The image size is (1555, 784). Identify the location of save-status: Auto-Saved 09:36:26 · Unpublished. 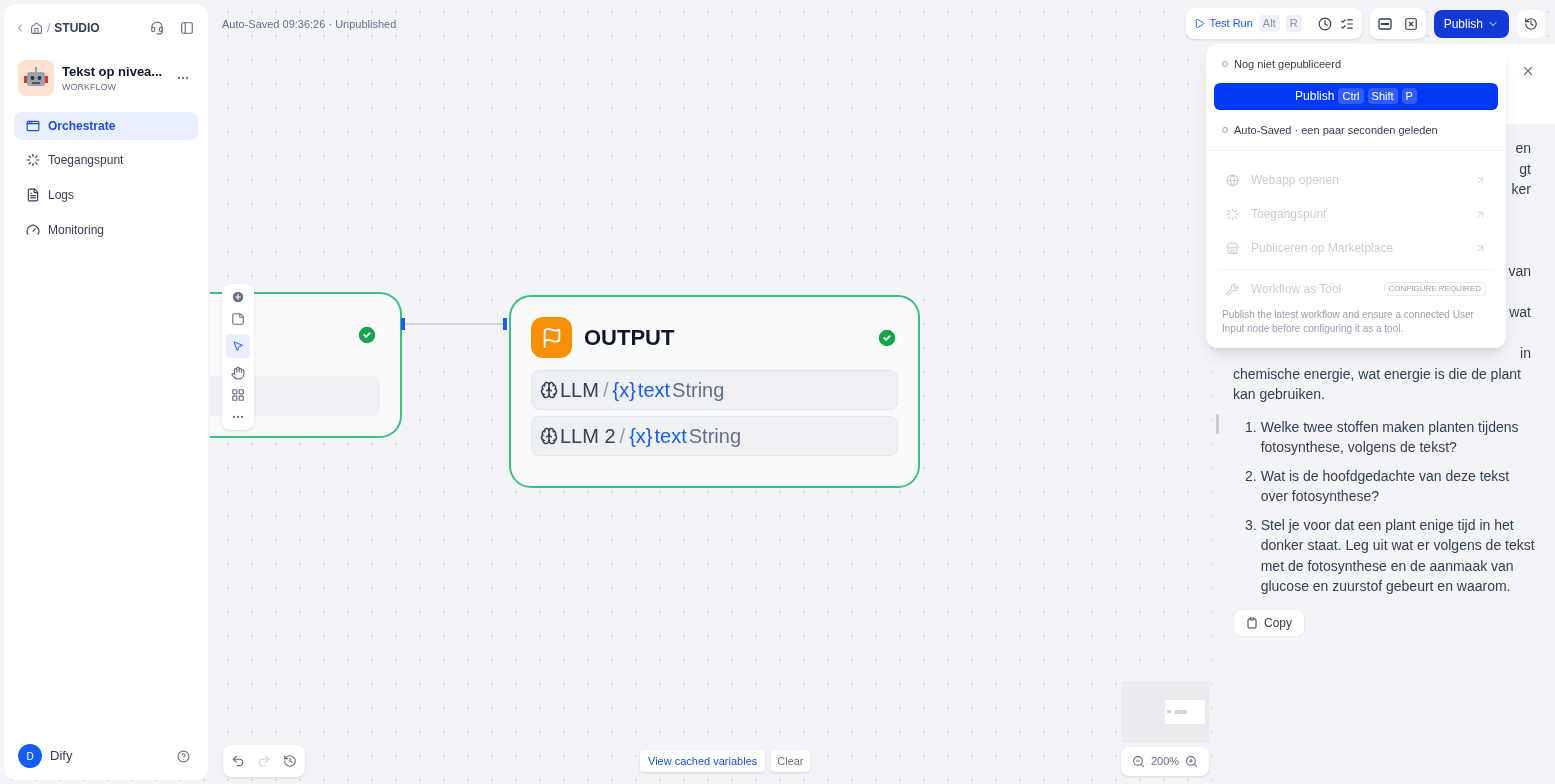
(309, 24).